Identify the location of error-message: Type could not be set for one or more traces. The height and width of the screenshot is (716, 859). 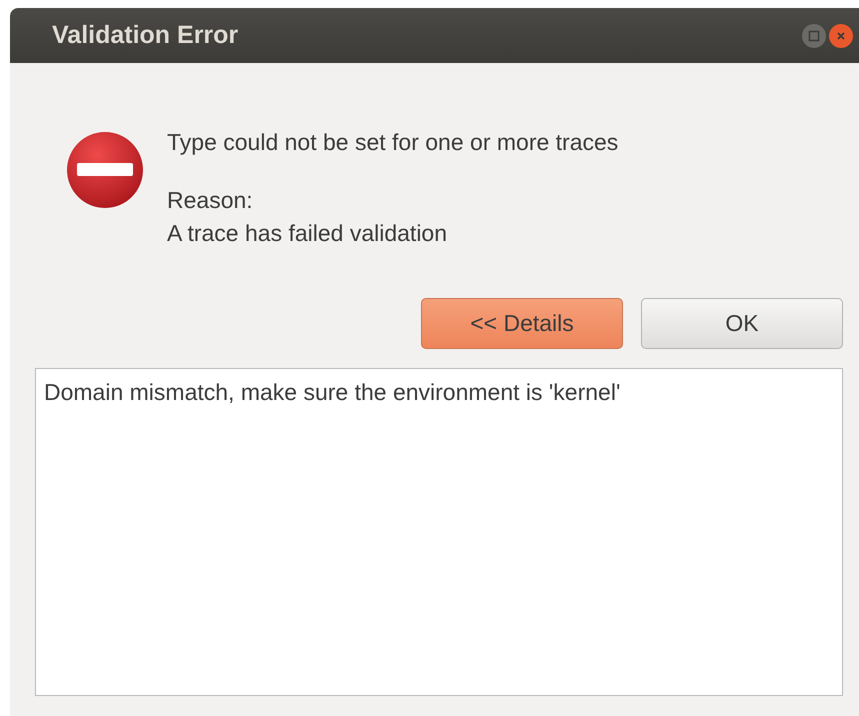
(392, 142).